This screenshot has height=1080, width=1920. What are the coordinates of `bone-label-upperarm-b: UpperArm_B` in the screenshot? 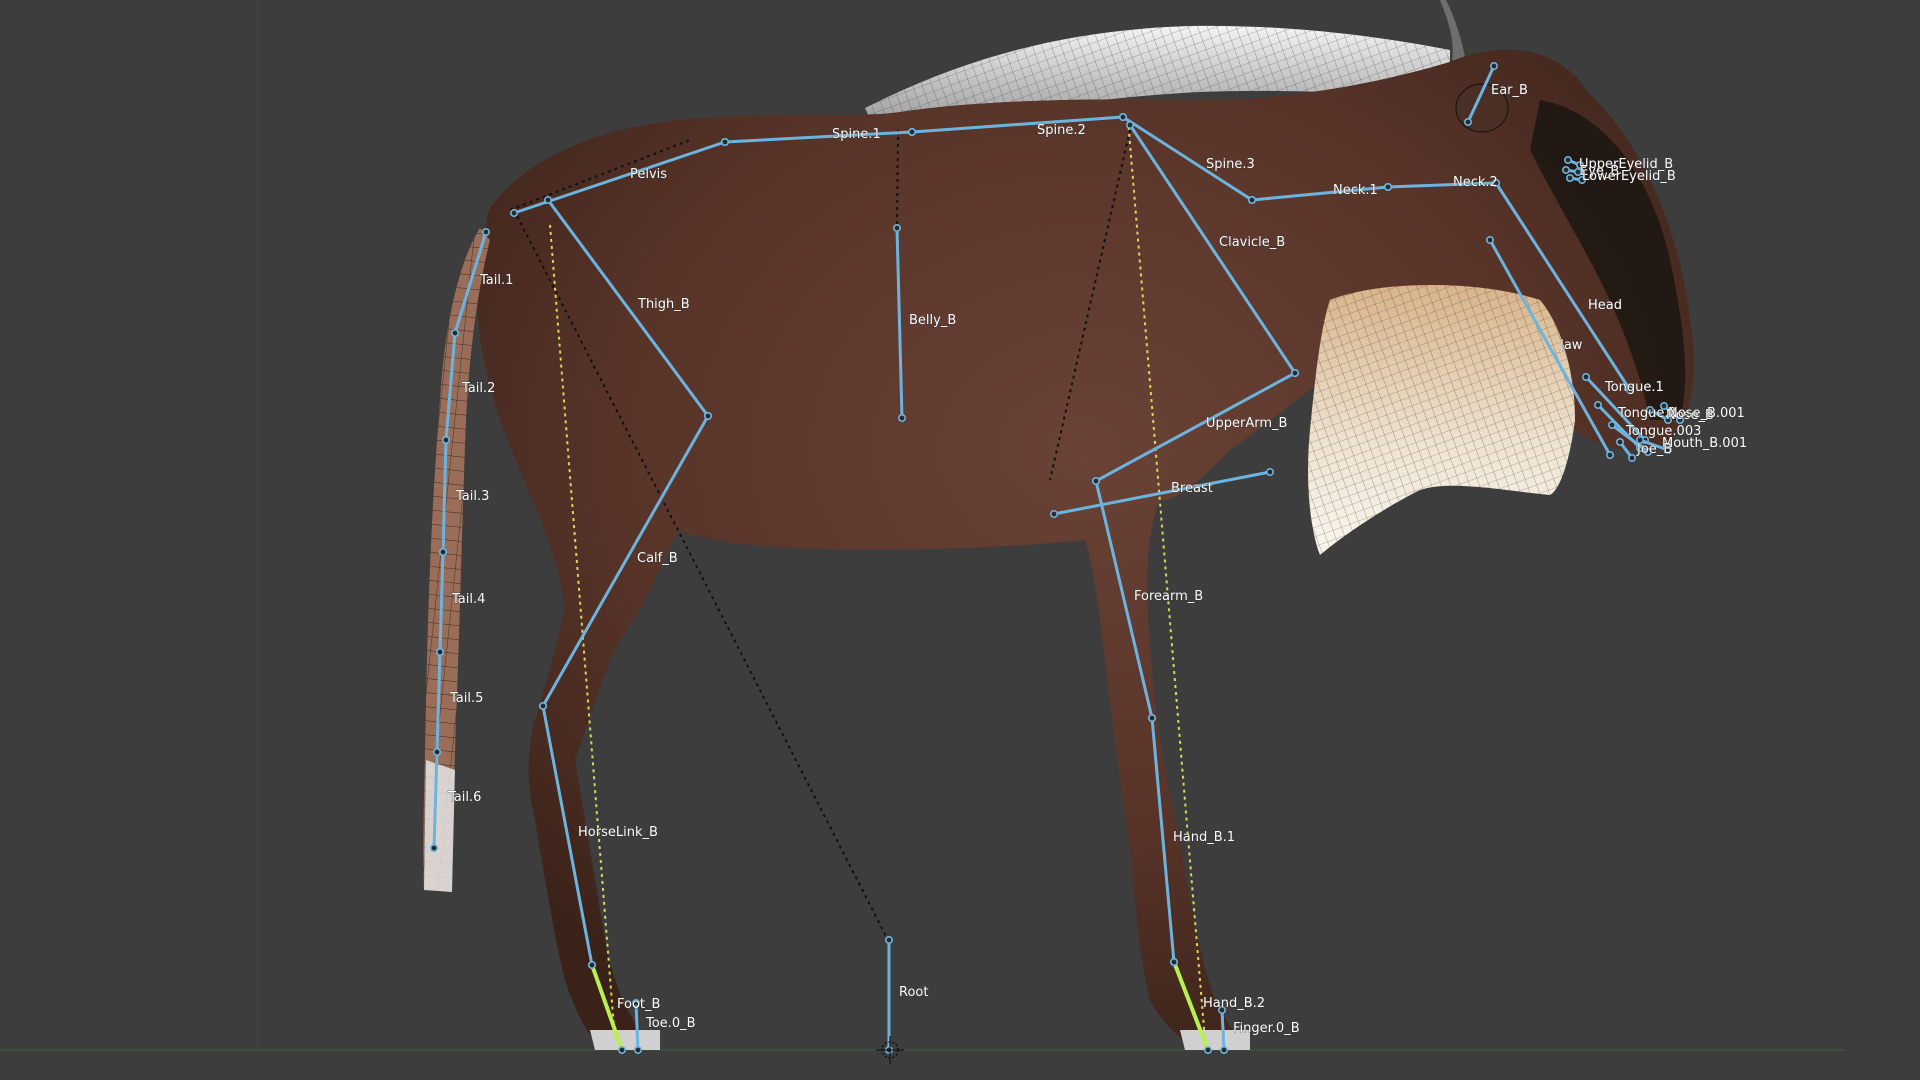 It's located at (1246, 423).